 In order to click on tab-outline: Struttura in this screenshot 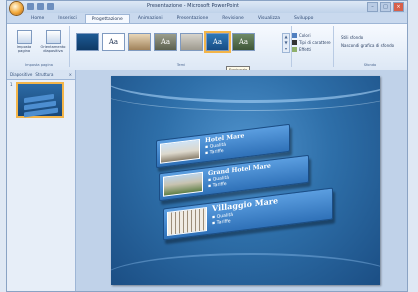, I will do `click(44, 74)`.